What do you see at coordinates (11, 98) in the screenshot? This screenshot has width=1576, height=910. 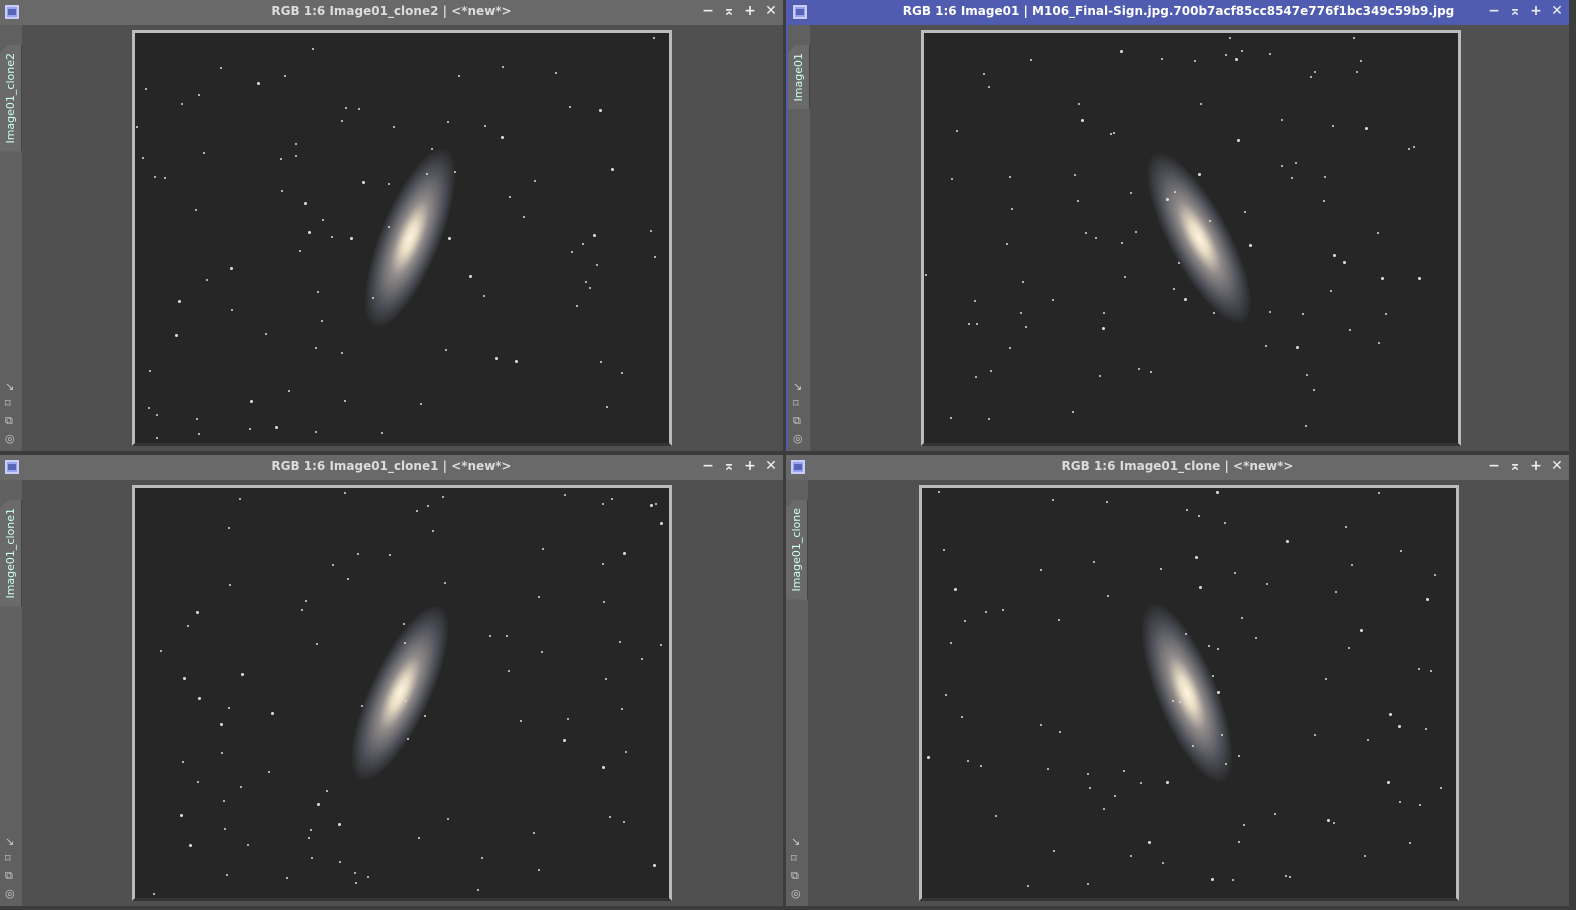 I see `view-id-tab: Image01_clone2` at bounding box center [11, 98].